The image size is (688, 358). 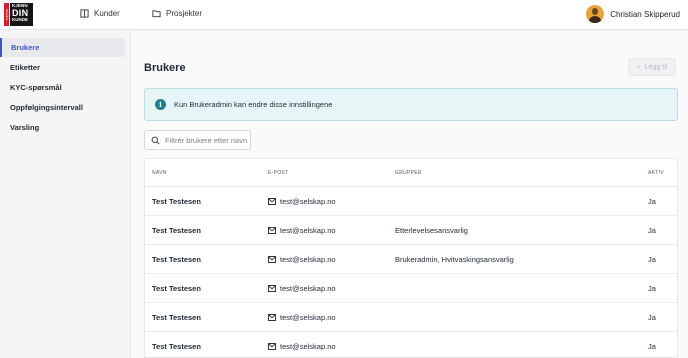 I want to click on column-header-name: NAVN, so click(x=159, y=173).